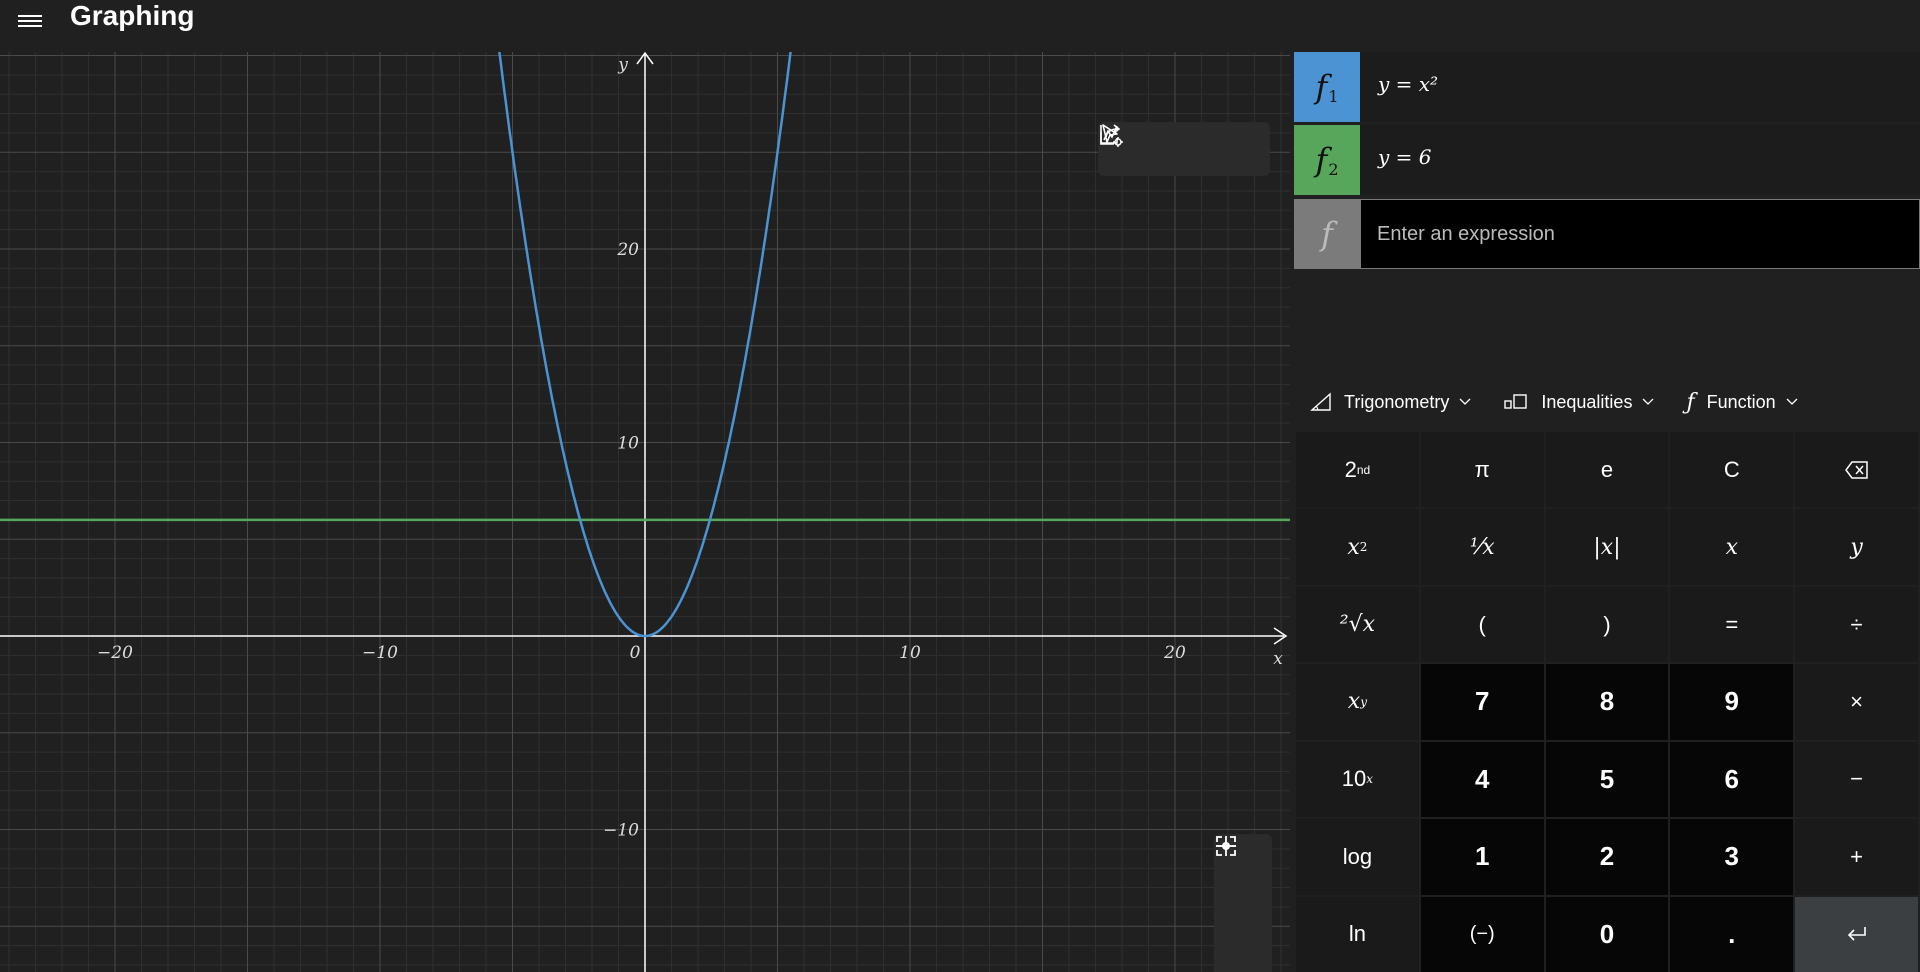 This screenshot has width=1920, height=972. What do you see at coordinates (1242, 895) in the screenshot?
I see `zoom-out-icon` at bounding box center [1242, 895].